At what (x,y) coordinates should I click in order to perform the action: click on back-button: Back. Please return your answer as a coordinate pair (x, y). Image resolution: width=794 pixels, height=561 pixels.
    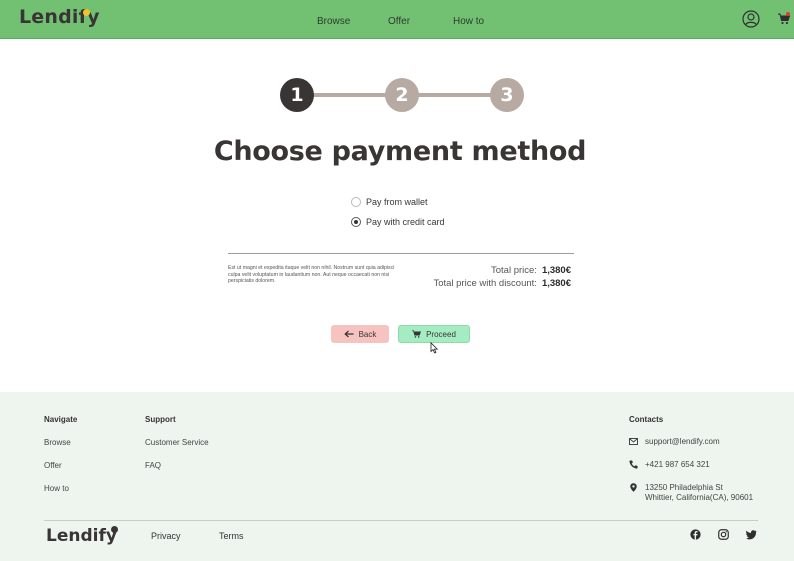
    Looking at the image, I should click on (360, 334).